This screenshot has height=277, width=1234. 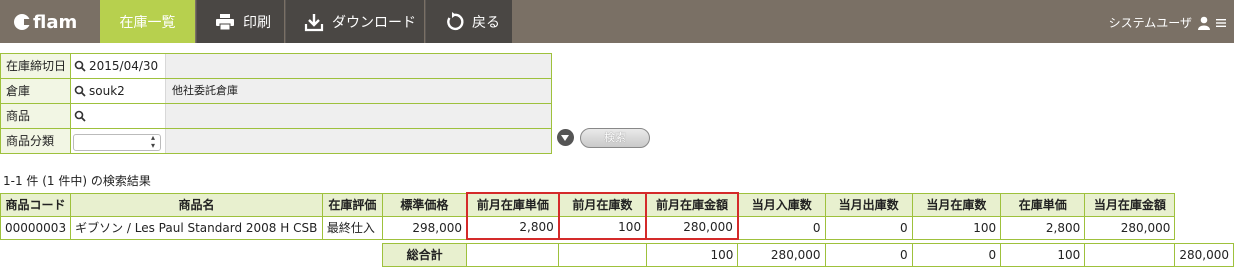 What do you see at coordinates (565, 137) in the screenshot?
I see `expand-toggle-icon` at bounding box center [565, 137].